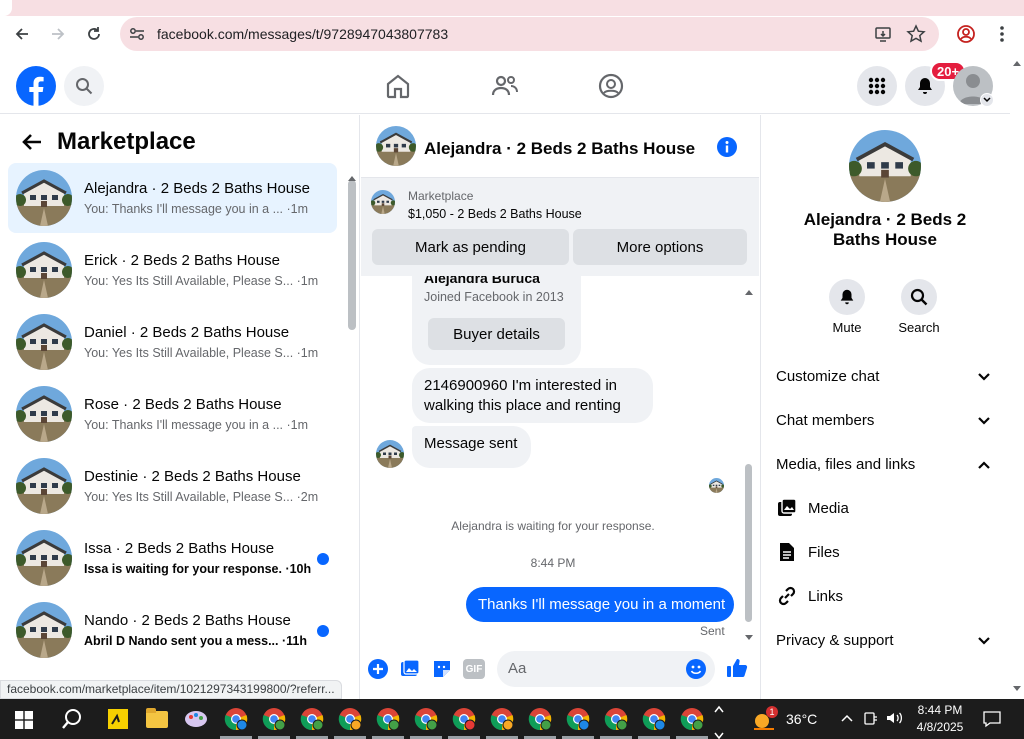  I want to click on conversation-name: Daniel · 2 Beds 2 Baths House, so click(187, 332).